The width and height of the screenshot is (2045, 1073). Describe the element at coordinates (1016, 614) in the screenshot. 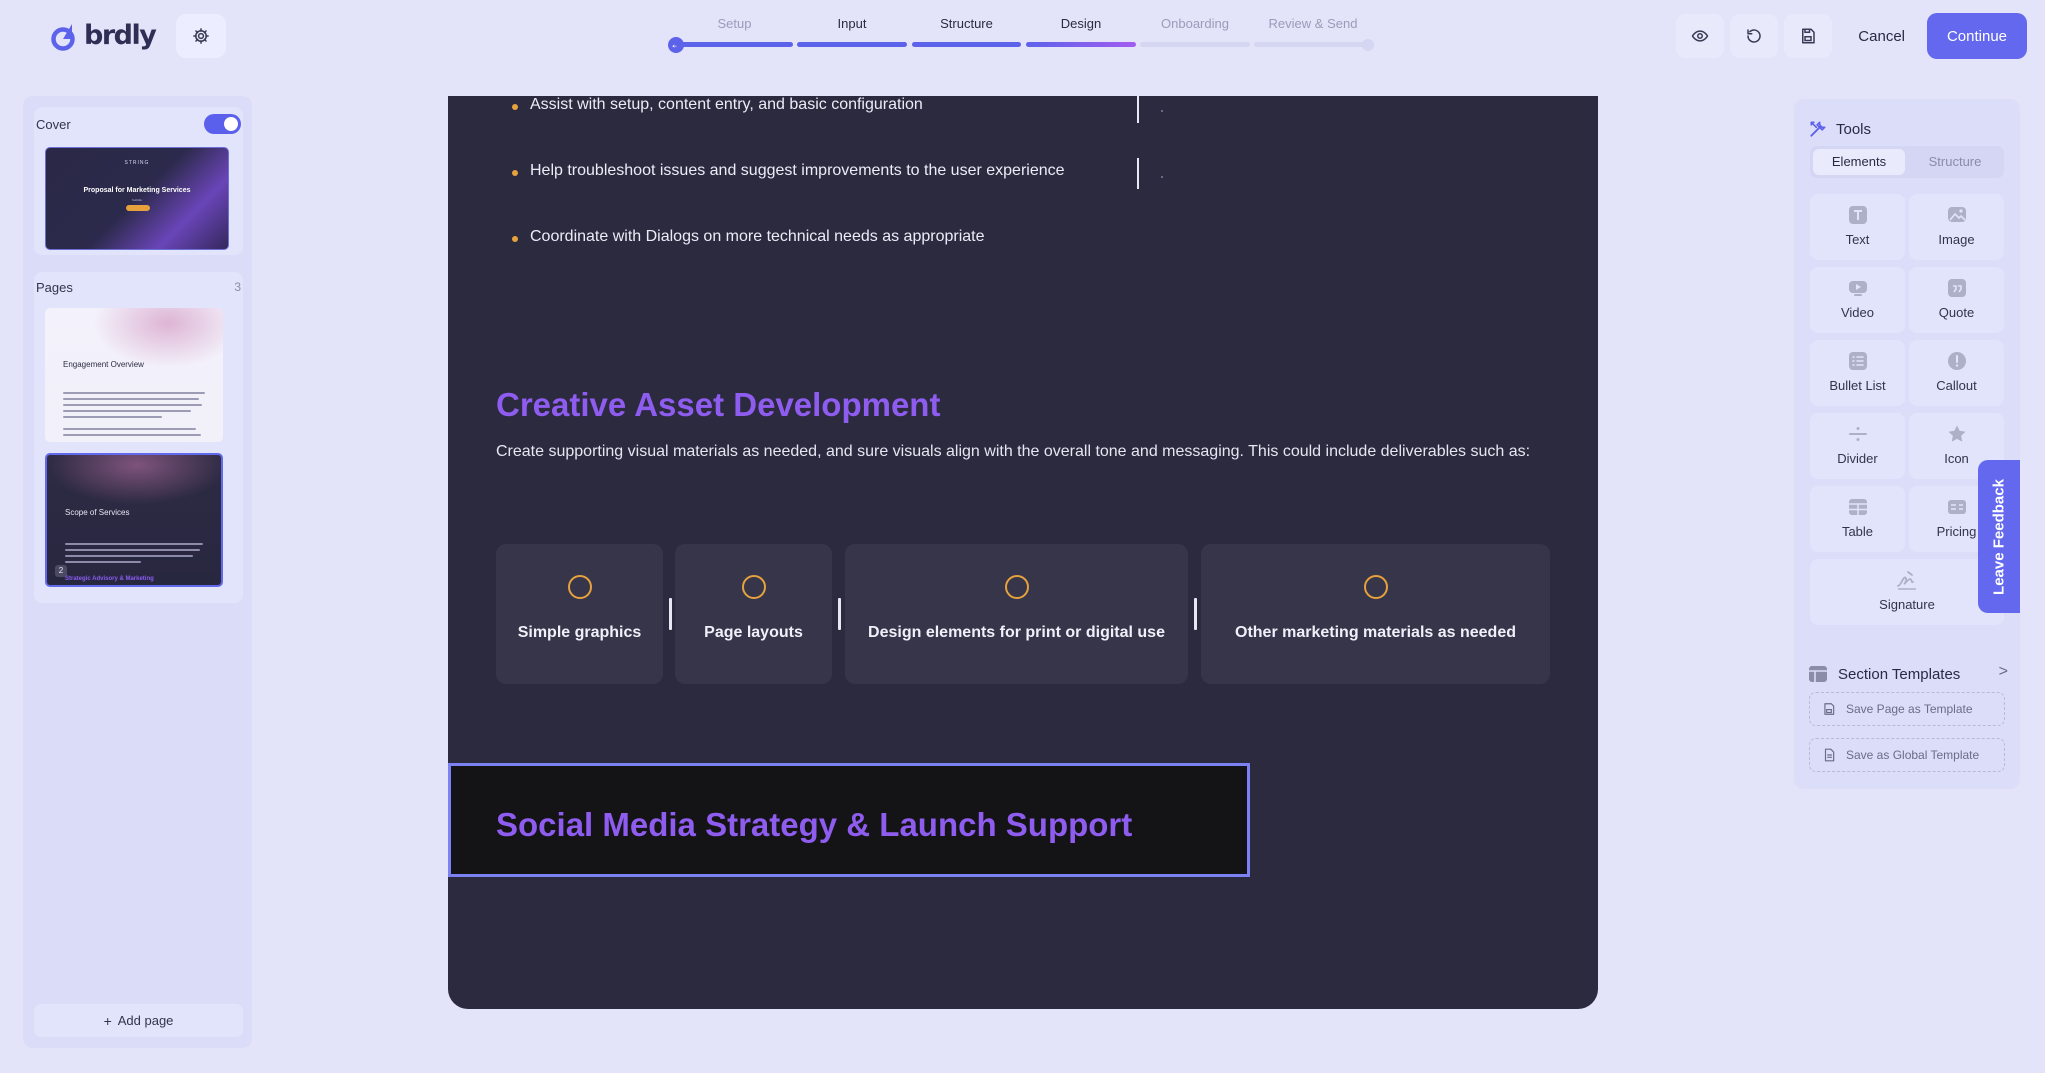

I see `deliverable-card: Design elements for print or digital use` at that location.